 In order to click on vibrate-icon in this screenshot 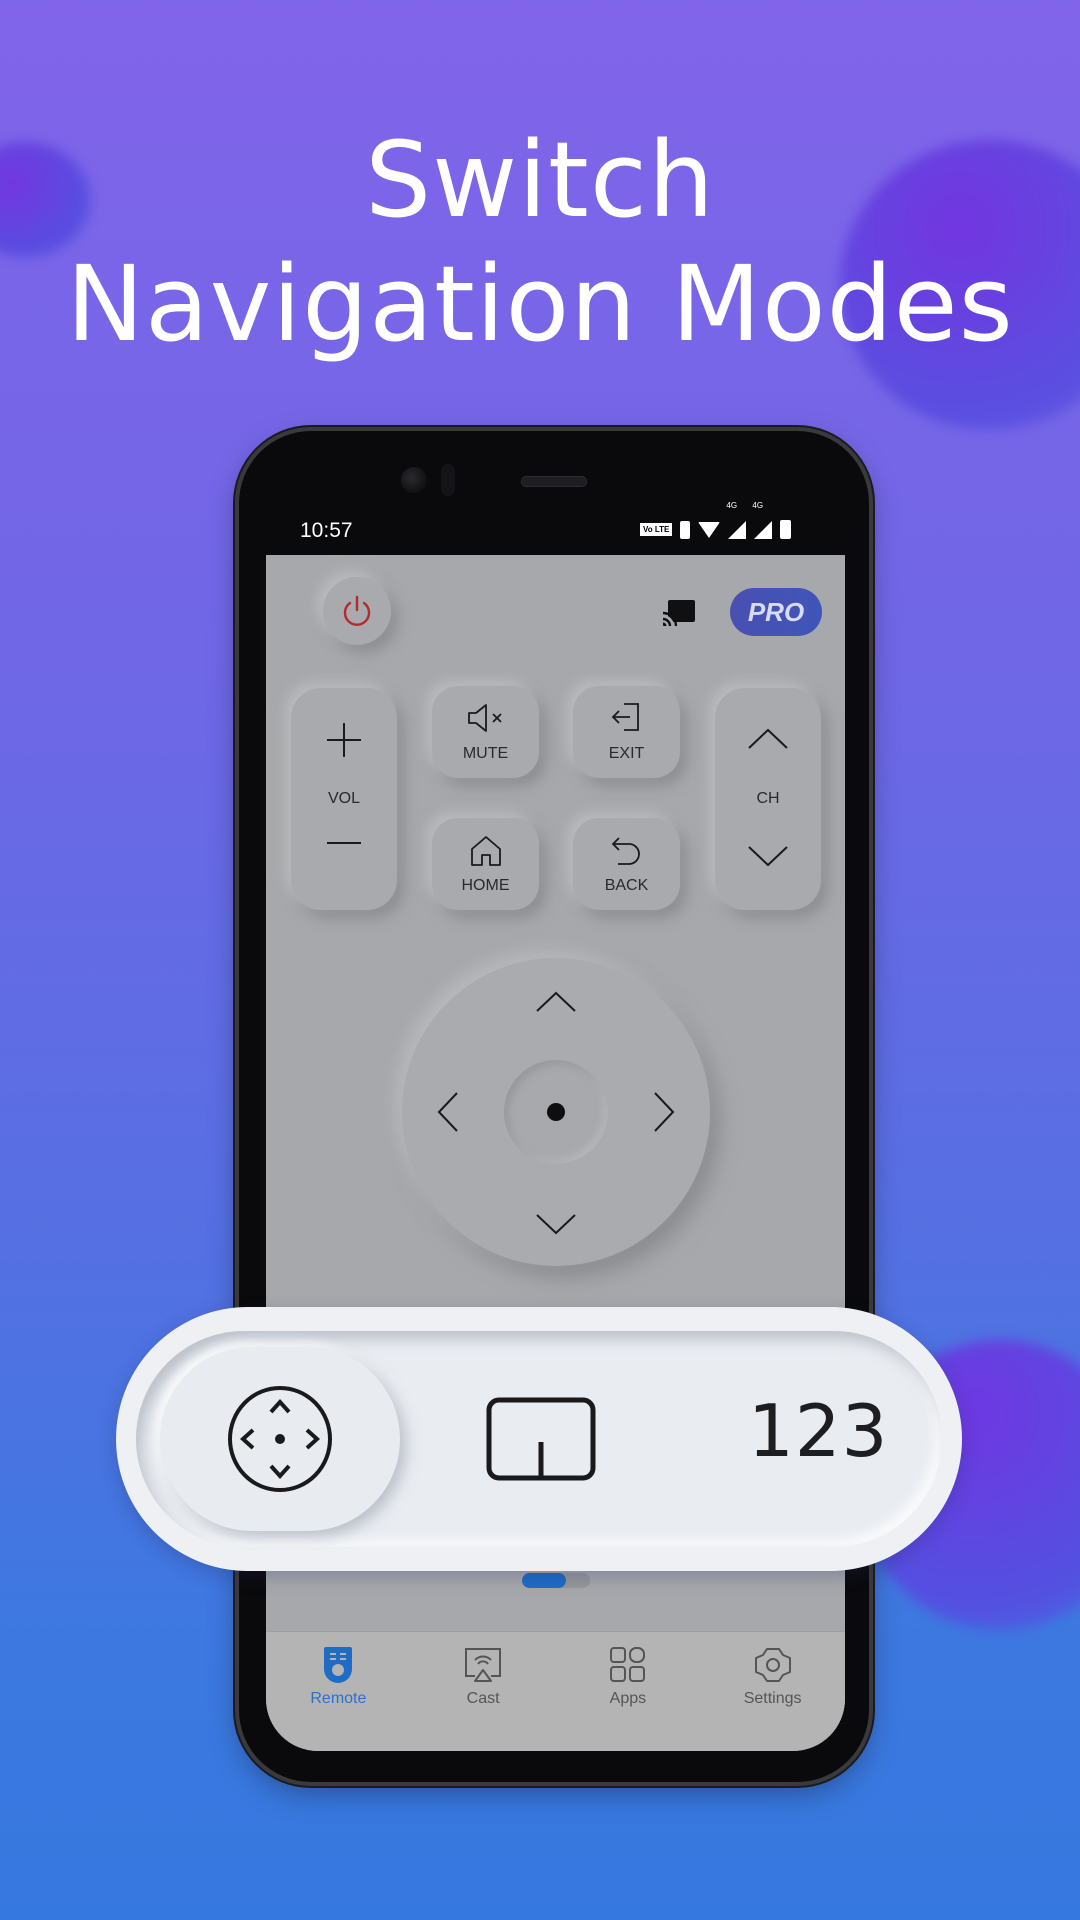, I will do `click(685, 529)`.